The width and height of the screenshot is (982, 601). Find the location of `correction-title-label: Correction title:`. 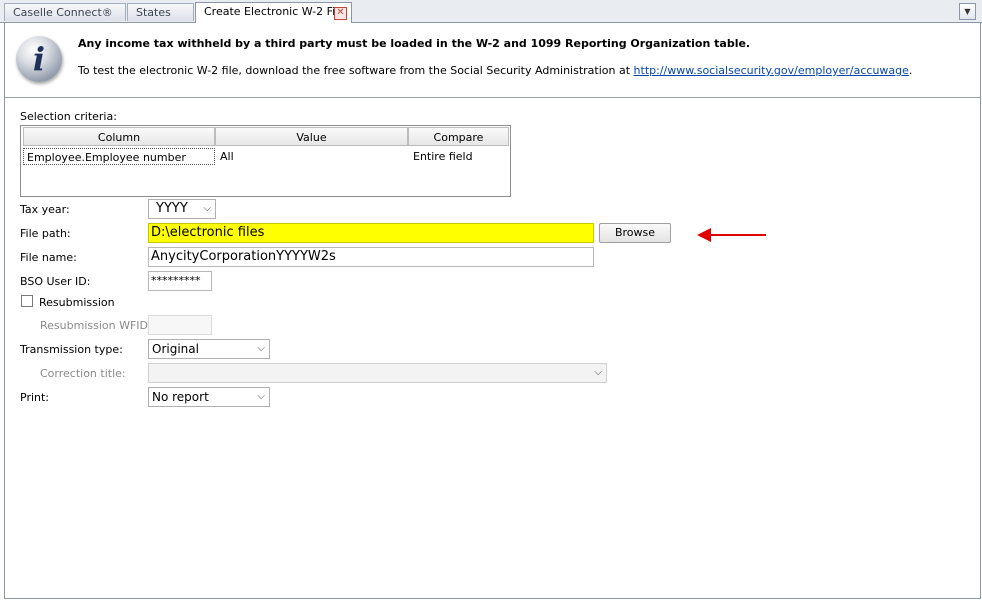

correction-title-label: Correction title: is located at coordinates (83, 373).